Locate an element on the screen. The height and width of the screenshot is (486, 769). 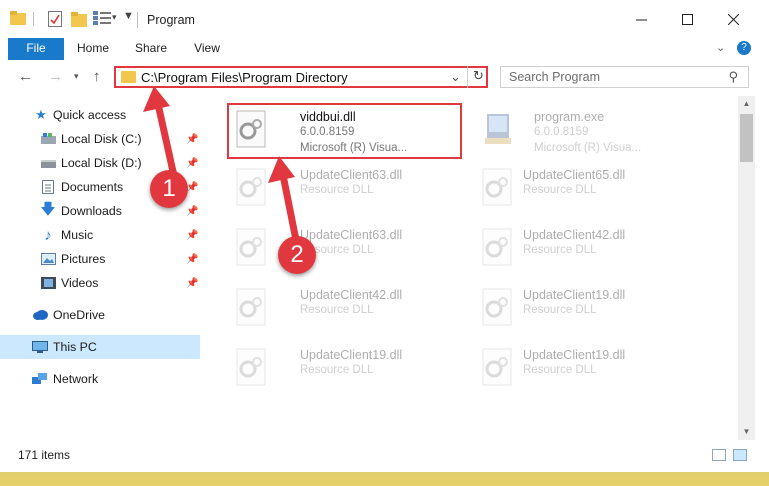
tab-share: Share is located at coordinates (151, 49).